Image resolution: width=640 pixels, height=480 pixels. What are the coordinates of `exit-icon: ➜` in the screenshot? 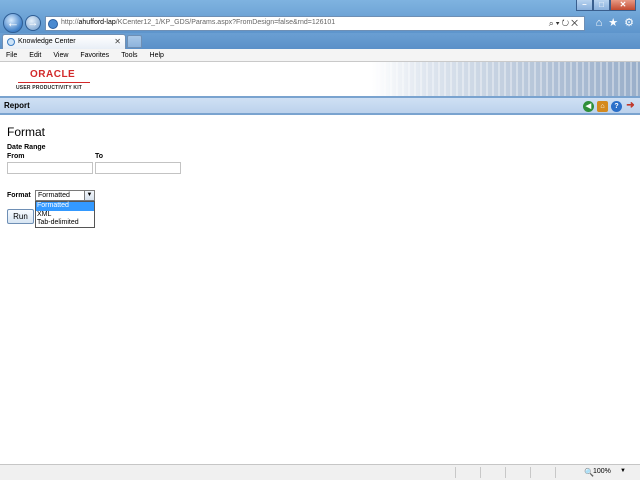 It's located at (630, 106).